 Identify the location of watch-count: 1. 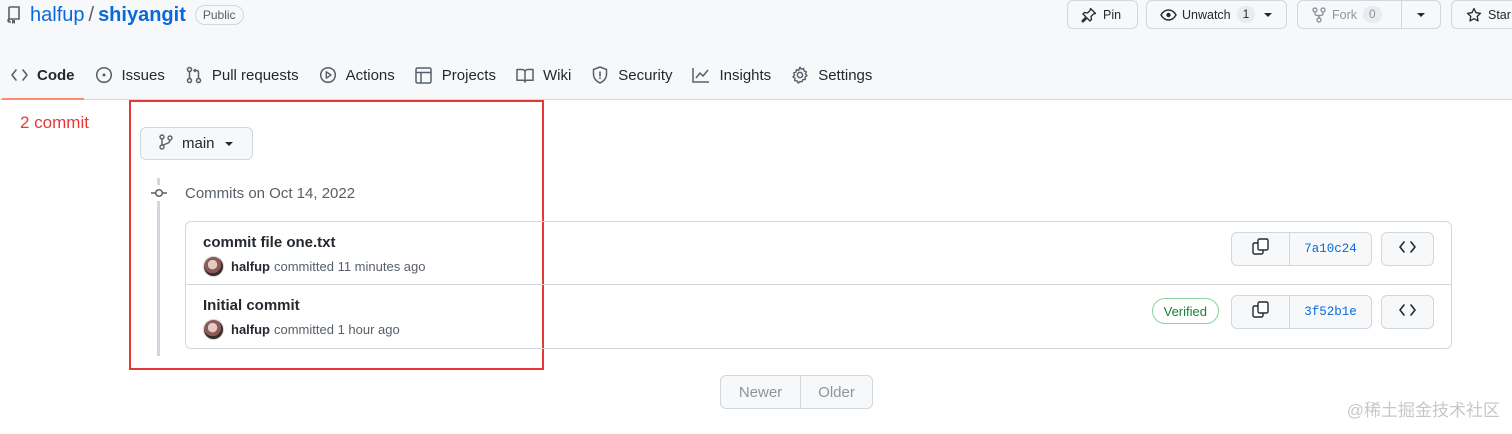
(1246, 14).